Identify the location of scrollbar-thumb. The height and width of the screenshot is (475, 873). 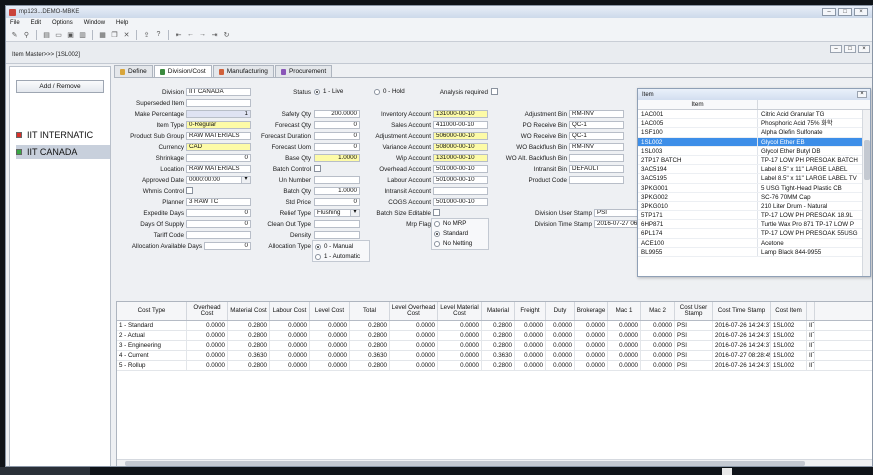
(867, 160).